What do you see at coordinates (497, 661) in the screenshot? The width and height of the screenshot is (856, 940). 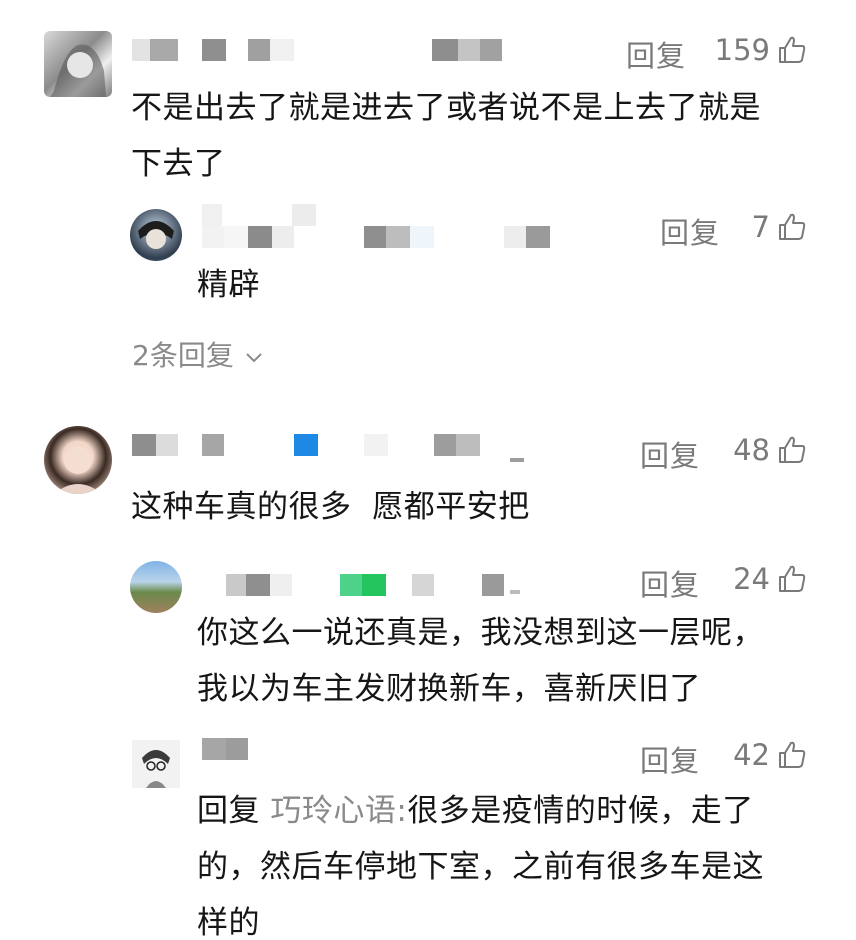 I see `reply-text: 你这么一说还真是，我没想到这一层呢， 我以为车主发财换新车，喜新厌旧了` at bounding box center [497, 661].